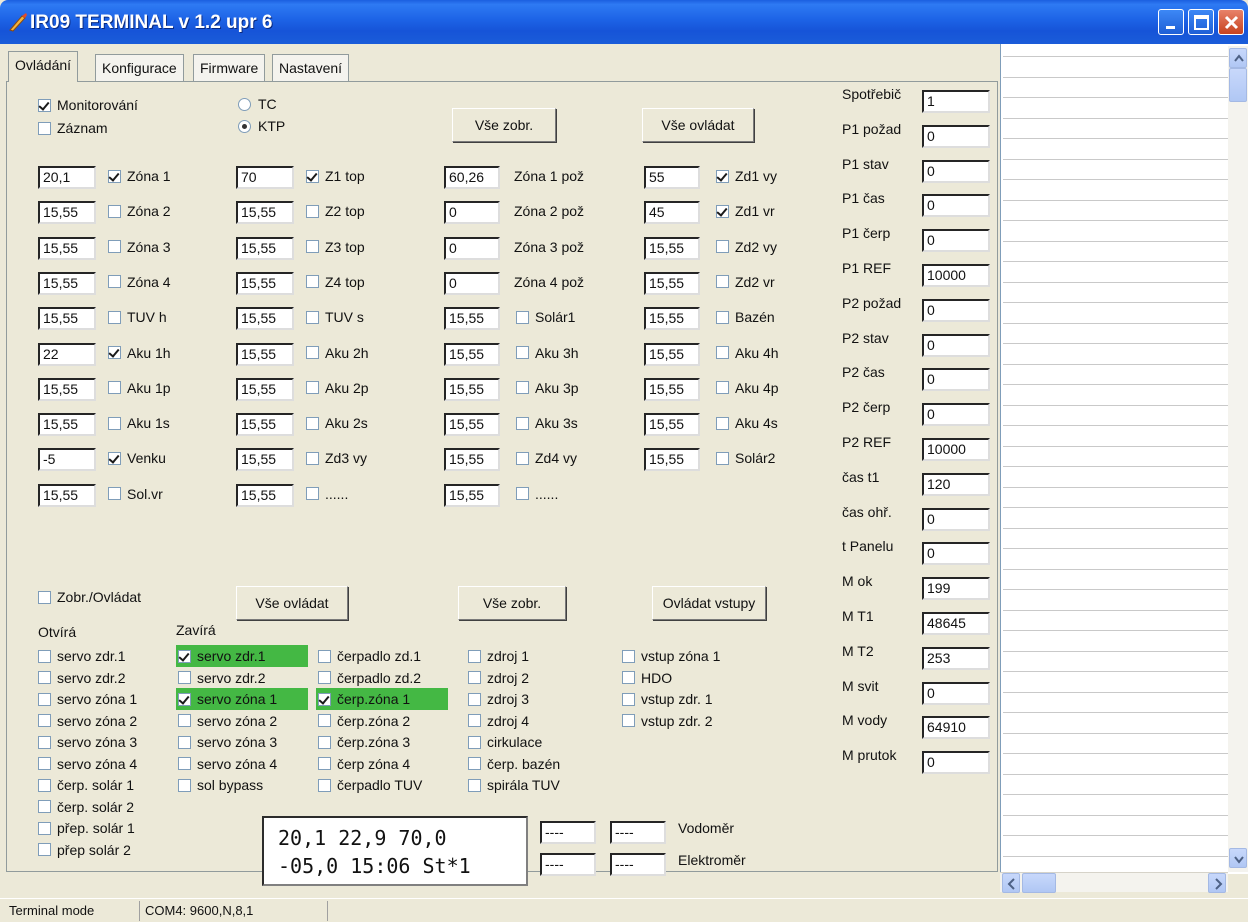  Describe the element at coordinates (337, 423) in the screenshot. I see `top-checkbox: Aku 2s` at that location.